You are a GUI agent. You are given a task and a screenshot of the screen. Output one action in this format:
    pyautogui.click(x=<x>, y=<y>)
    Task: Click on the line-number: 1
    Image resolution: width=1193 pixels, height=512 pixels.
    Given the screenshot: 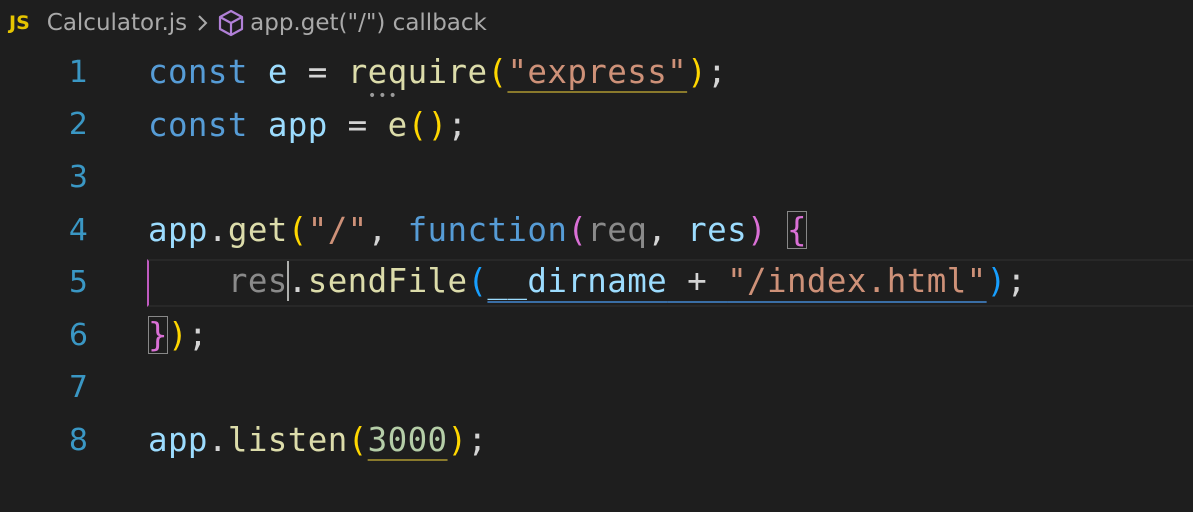 What is the action you would take?
    pyautogui.click(x=78, y=72)
    